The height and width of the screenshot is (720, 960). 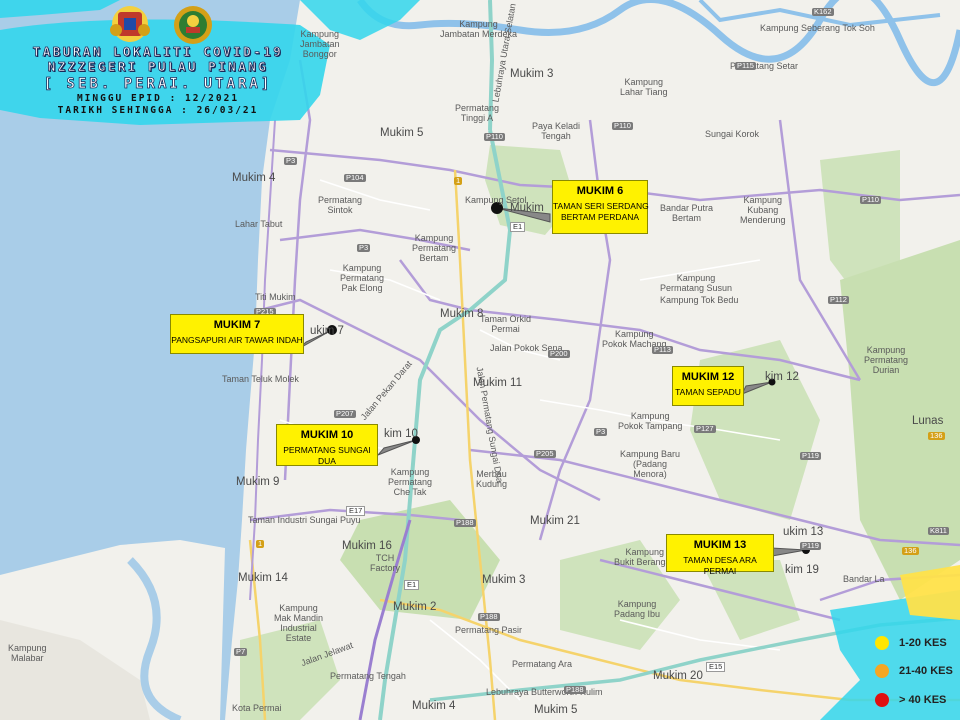 What do you see at coordinates (926, 671) in the screenshot?
I see `legend-label: 21-40 KES` at bounding box center [926, 671].